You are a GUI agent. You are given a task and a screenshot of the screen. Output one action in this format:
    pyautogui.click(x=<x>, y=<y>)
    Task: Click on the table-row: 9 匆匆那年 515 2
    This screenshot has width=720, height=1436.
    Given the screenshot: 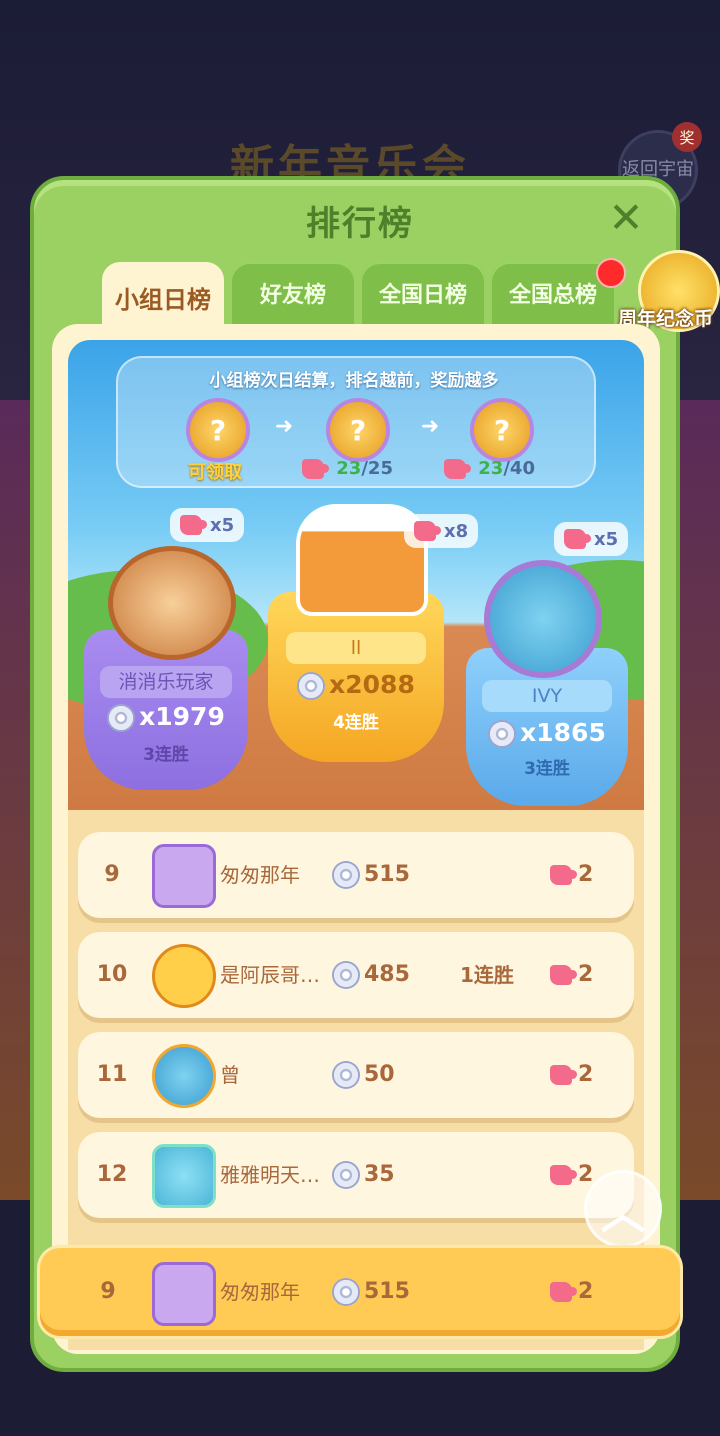 What is the action you would take?
    pyautogui.click(x=356, y=875)
    